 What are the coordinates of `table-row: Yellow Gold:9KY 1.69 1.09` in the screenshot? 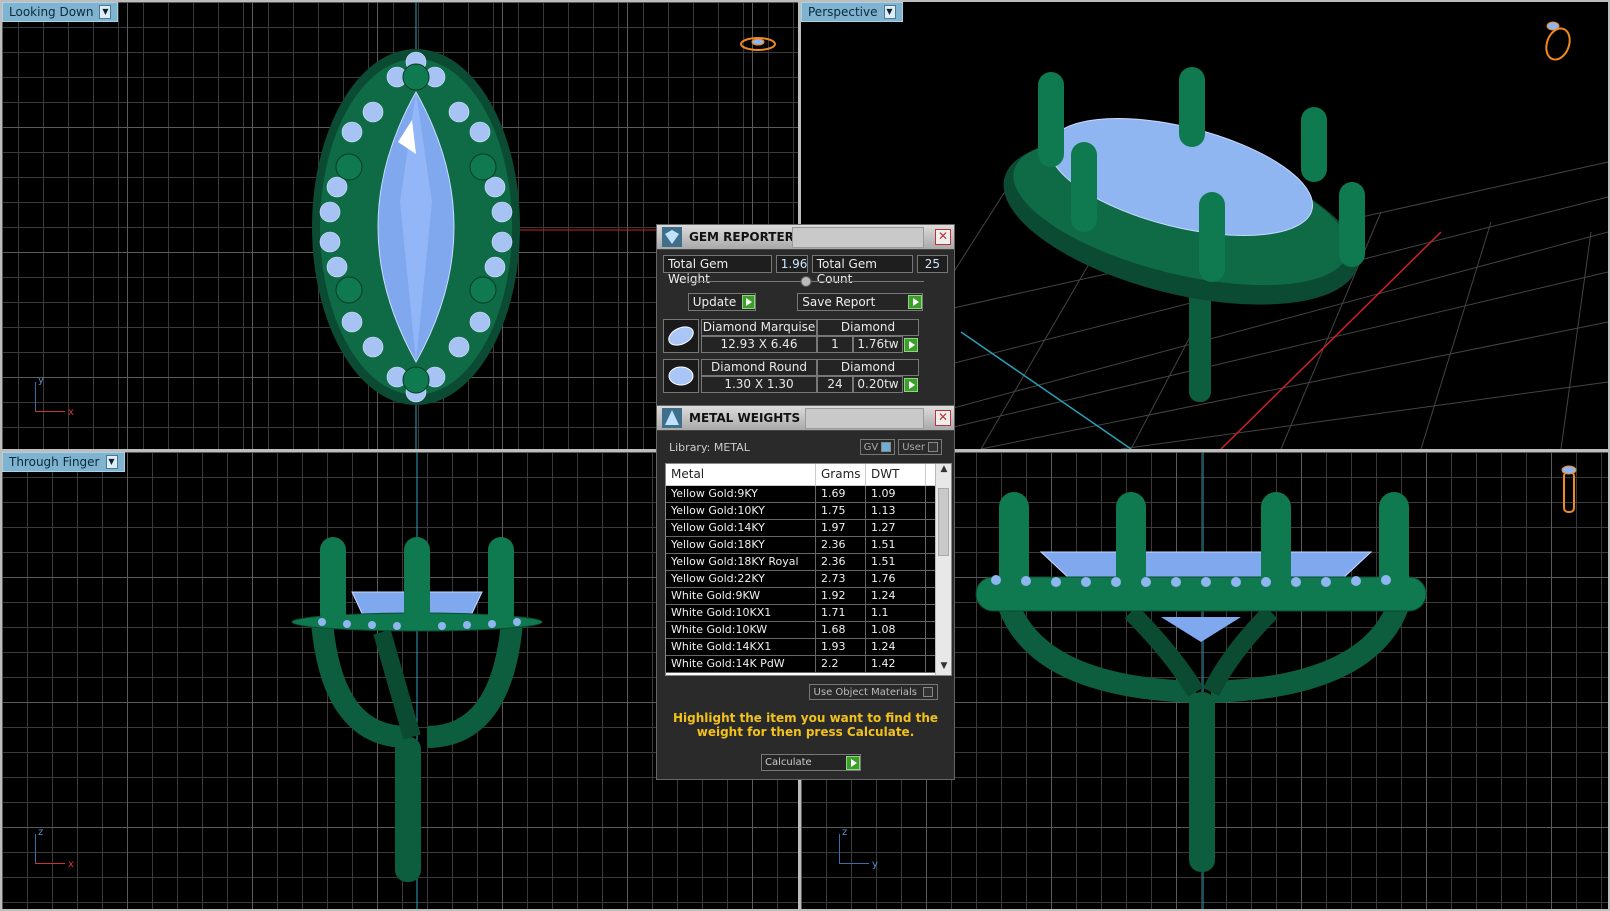 It's located at (808, 494).